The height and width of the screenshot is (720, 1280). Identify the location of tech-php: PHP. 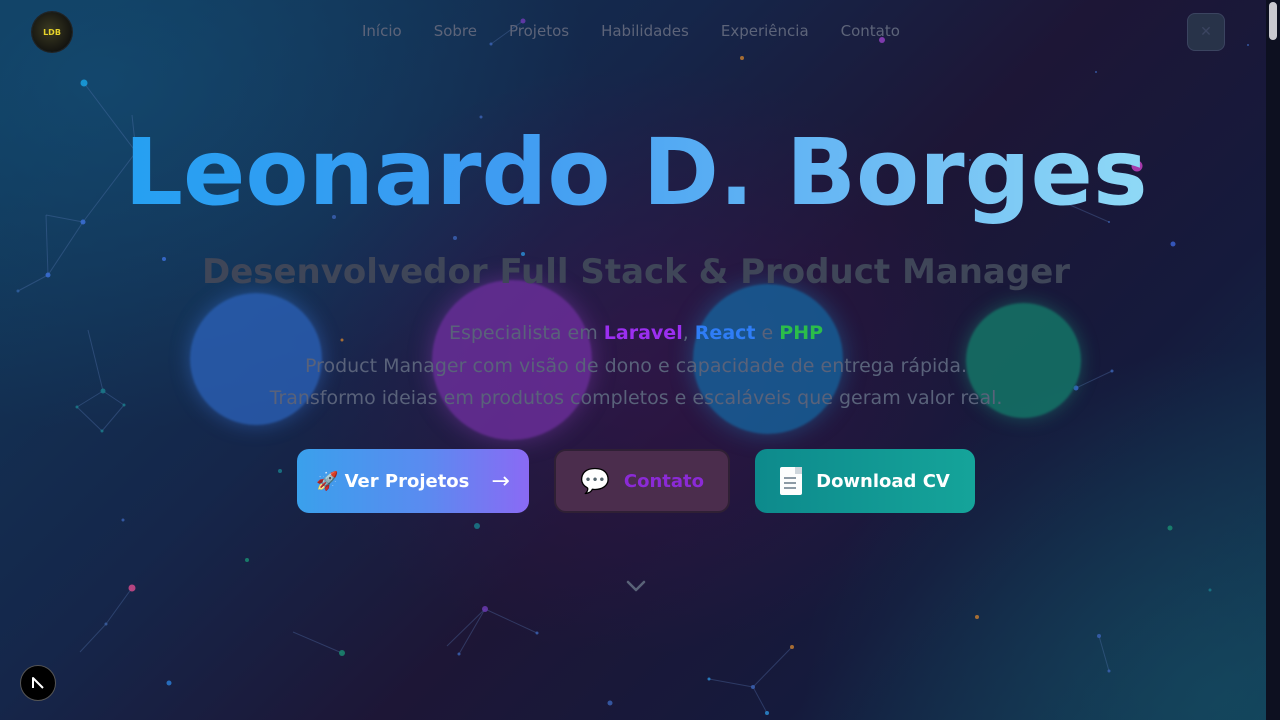
(801, 333).